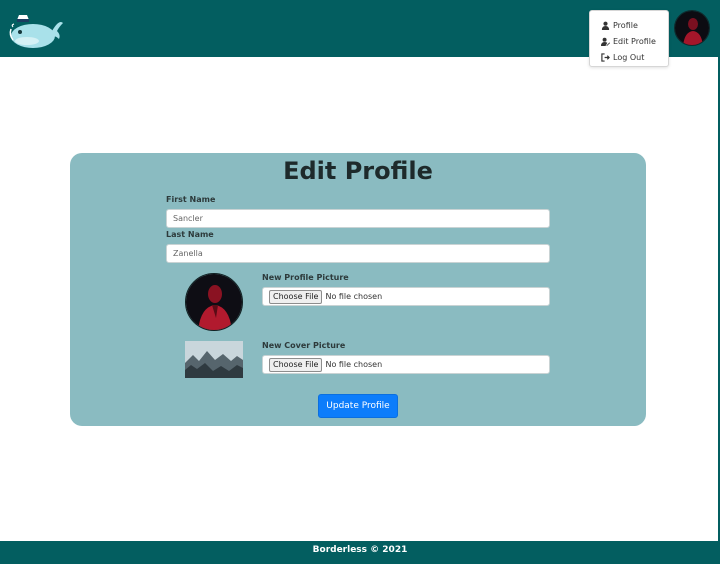 This screenshot has width=720, height=564. I want to click on cover-picture-file-input: Choose File No file chosen, so click(406, 364).